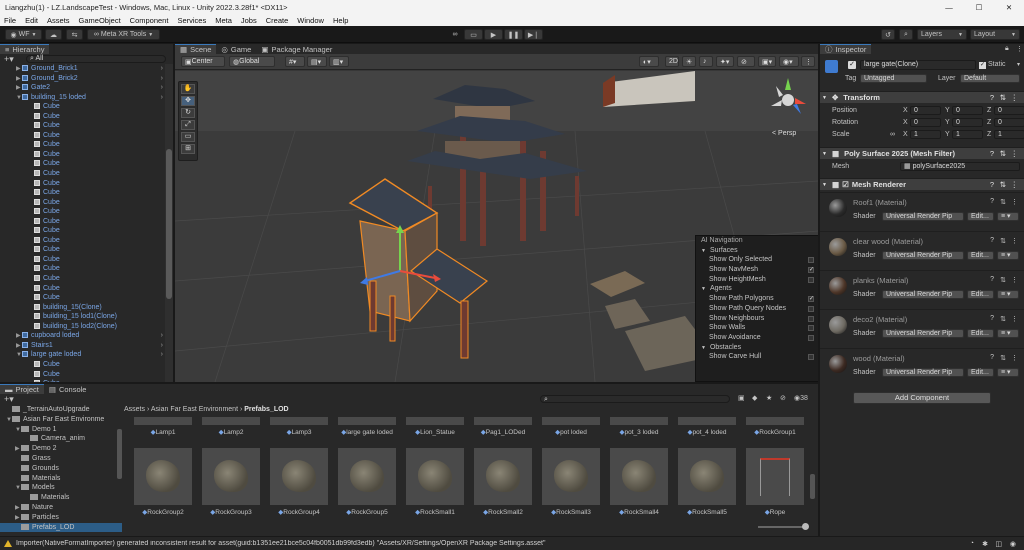 The image size is (1024, 550). Describe the element at coordinates (61, 469) in the screenshot. I see `folder-tree-item: Grounds` at that location.